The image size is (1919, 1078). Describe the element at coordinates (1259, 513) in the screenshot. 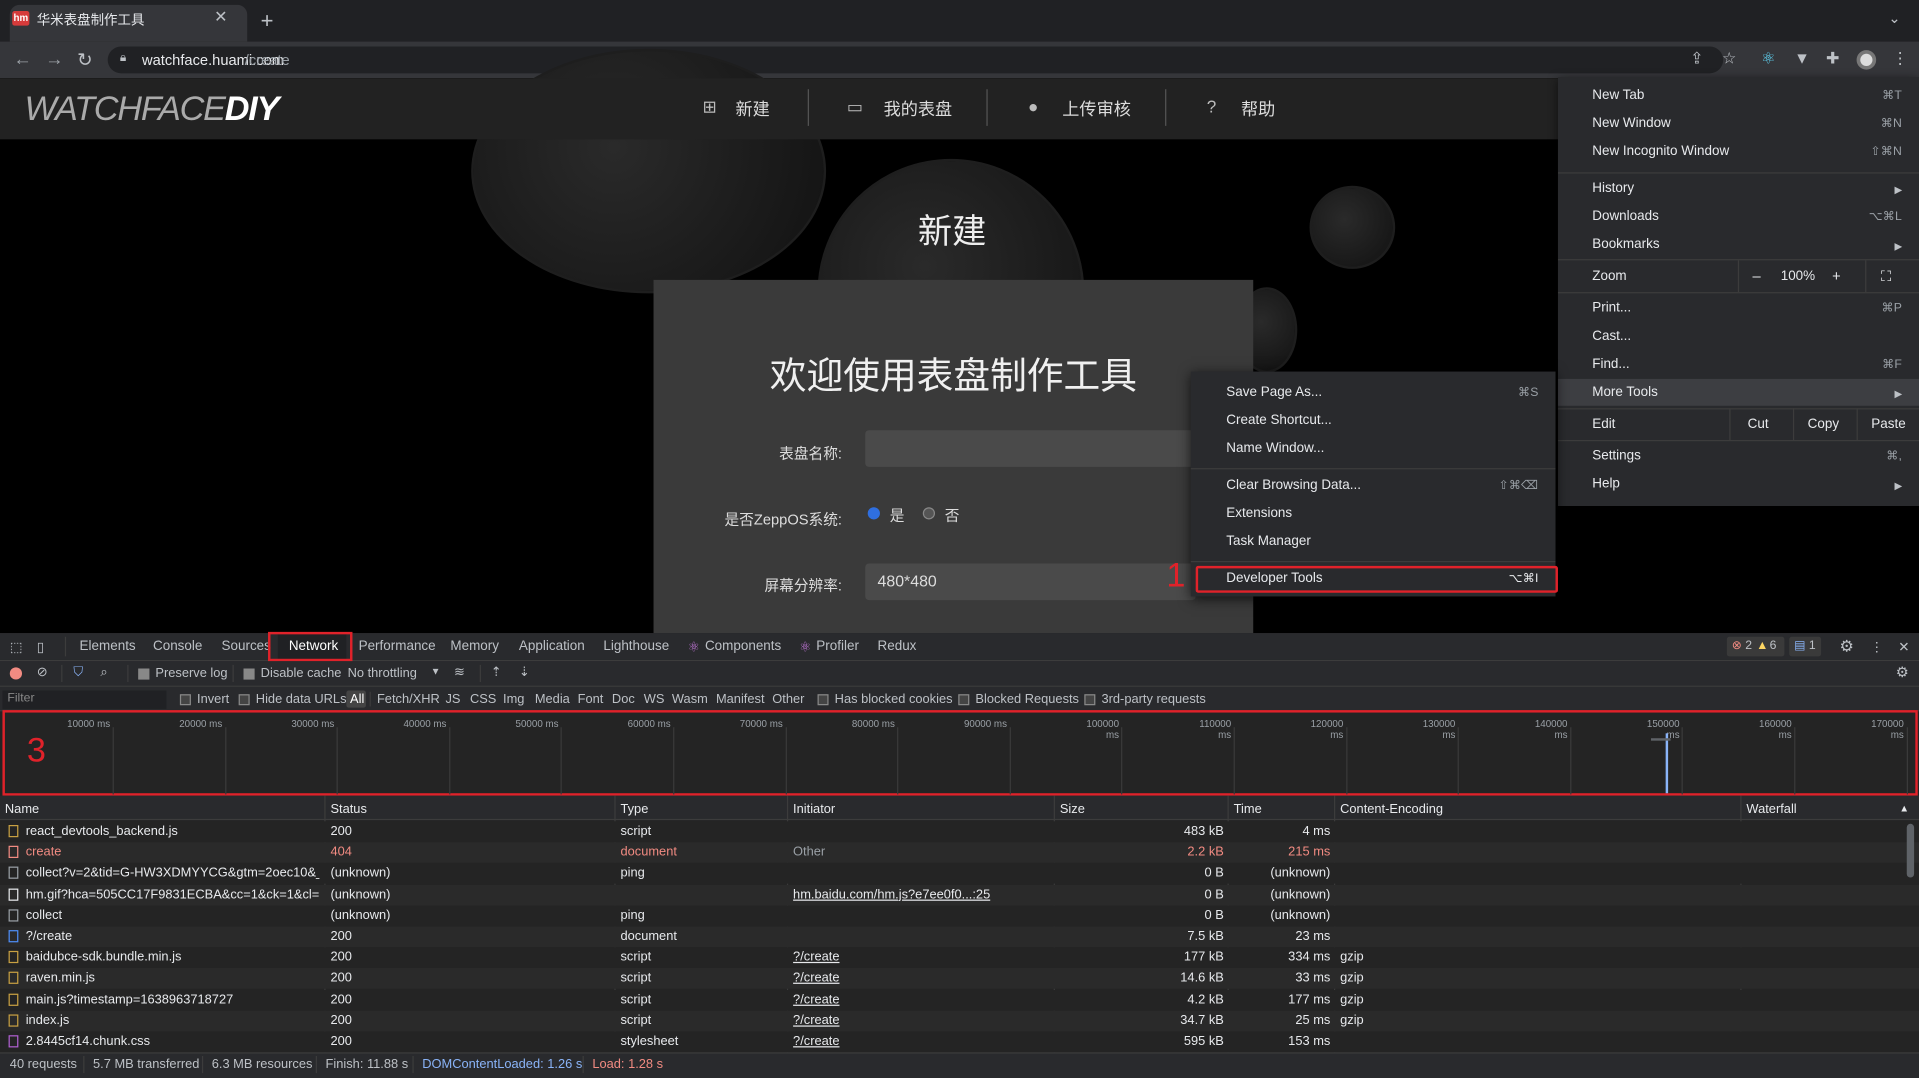

I see `submenu-item-extensions: Extensions` at that location.